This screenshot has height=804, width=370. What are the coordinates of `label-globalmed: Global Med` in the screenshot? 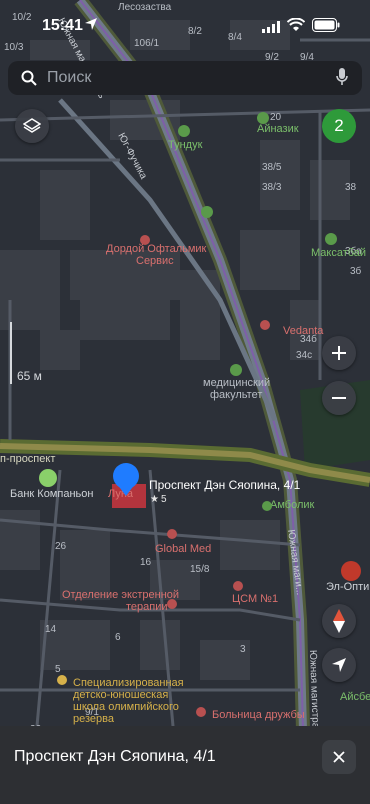 It's located at (183, 549).